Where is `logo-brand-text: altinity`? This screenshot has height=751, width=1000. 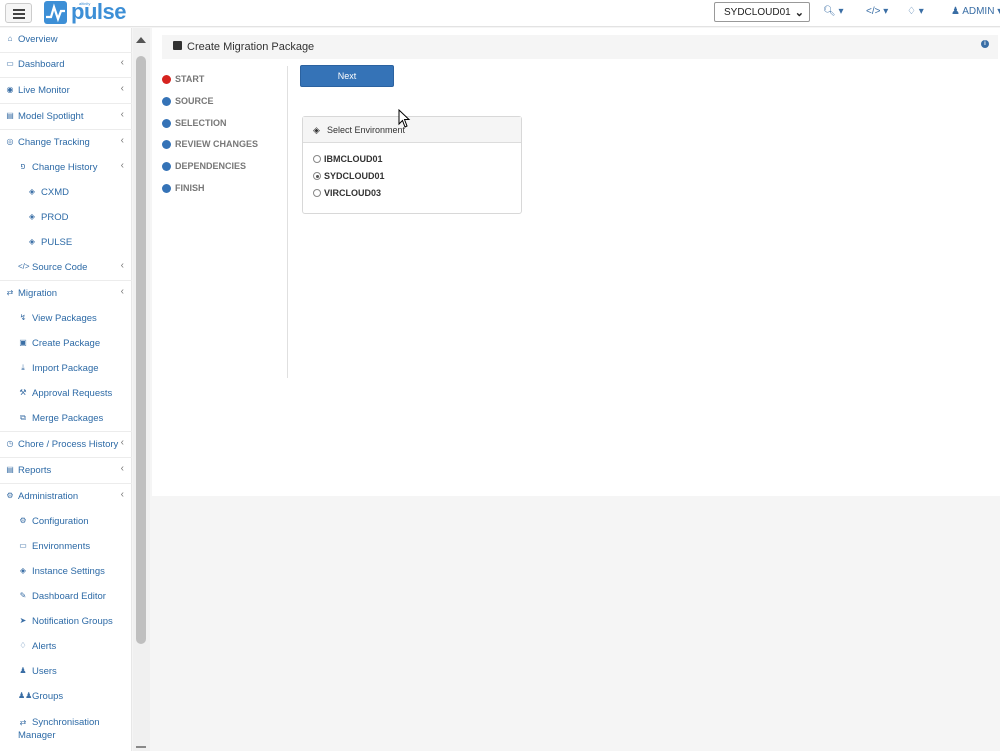 logo-brand-text: altinity is located at coordinates (85, 3).